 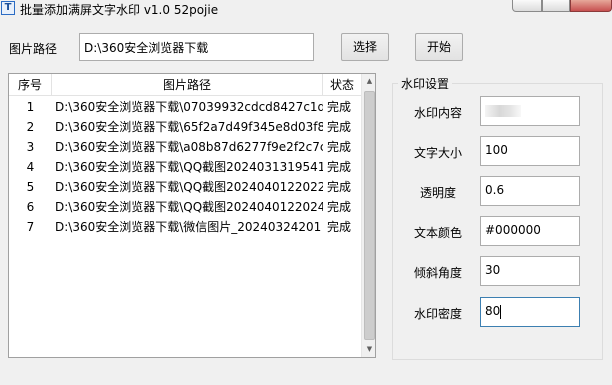 I want to click on path-label: 图片路径, so click(x=33, y=49).